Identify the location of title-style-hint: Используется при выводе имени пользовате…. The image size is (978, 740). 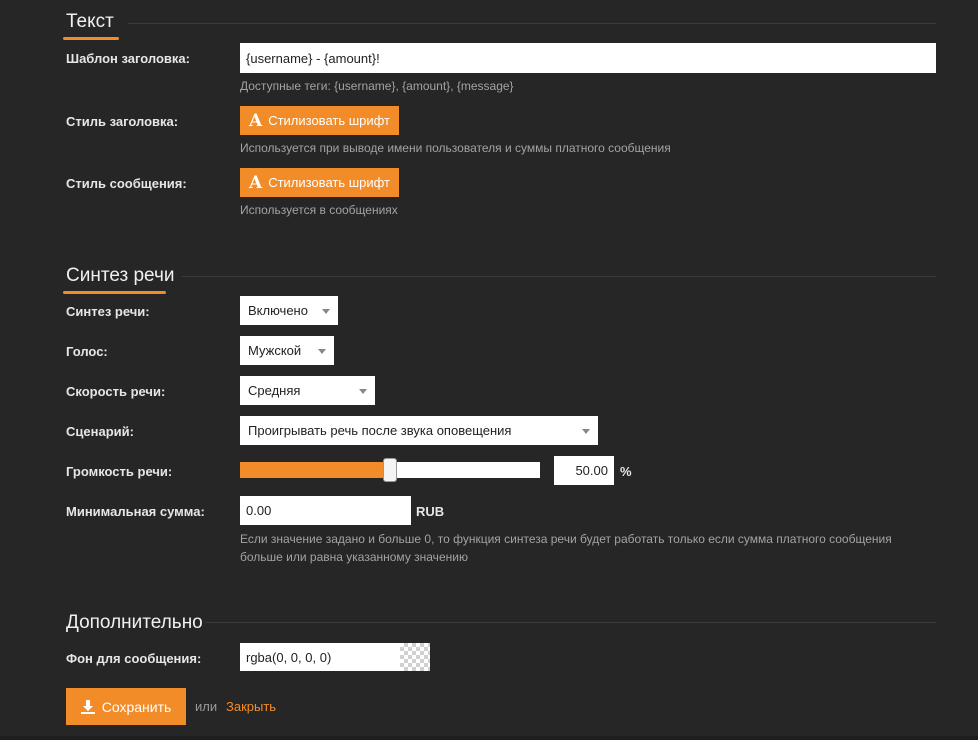
(455, 148).